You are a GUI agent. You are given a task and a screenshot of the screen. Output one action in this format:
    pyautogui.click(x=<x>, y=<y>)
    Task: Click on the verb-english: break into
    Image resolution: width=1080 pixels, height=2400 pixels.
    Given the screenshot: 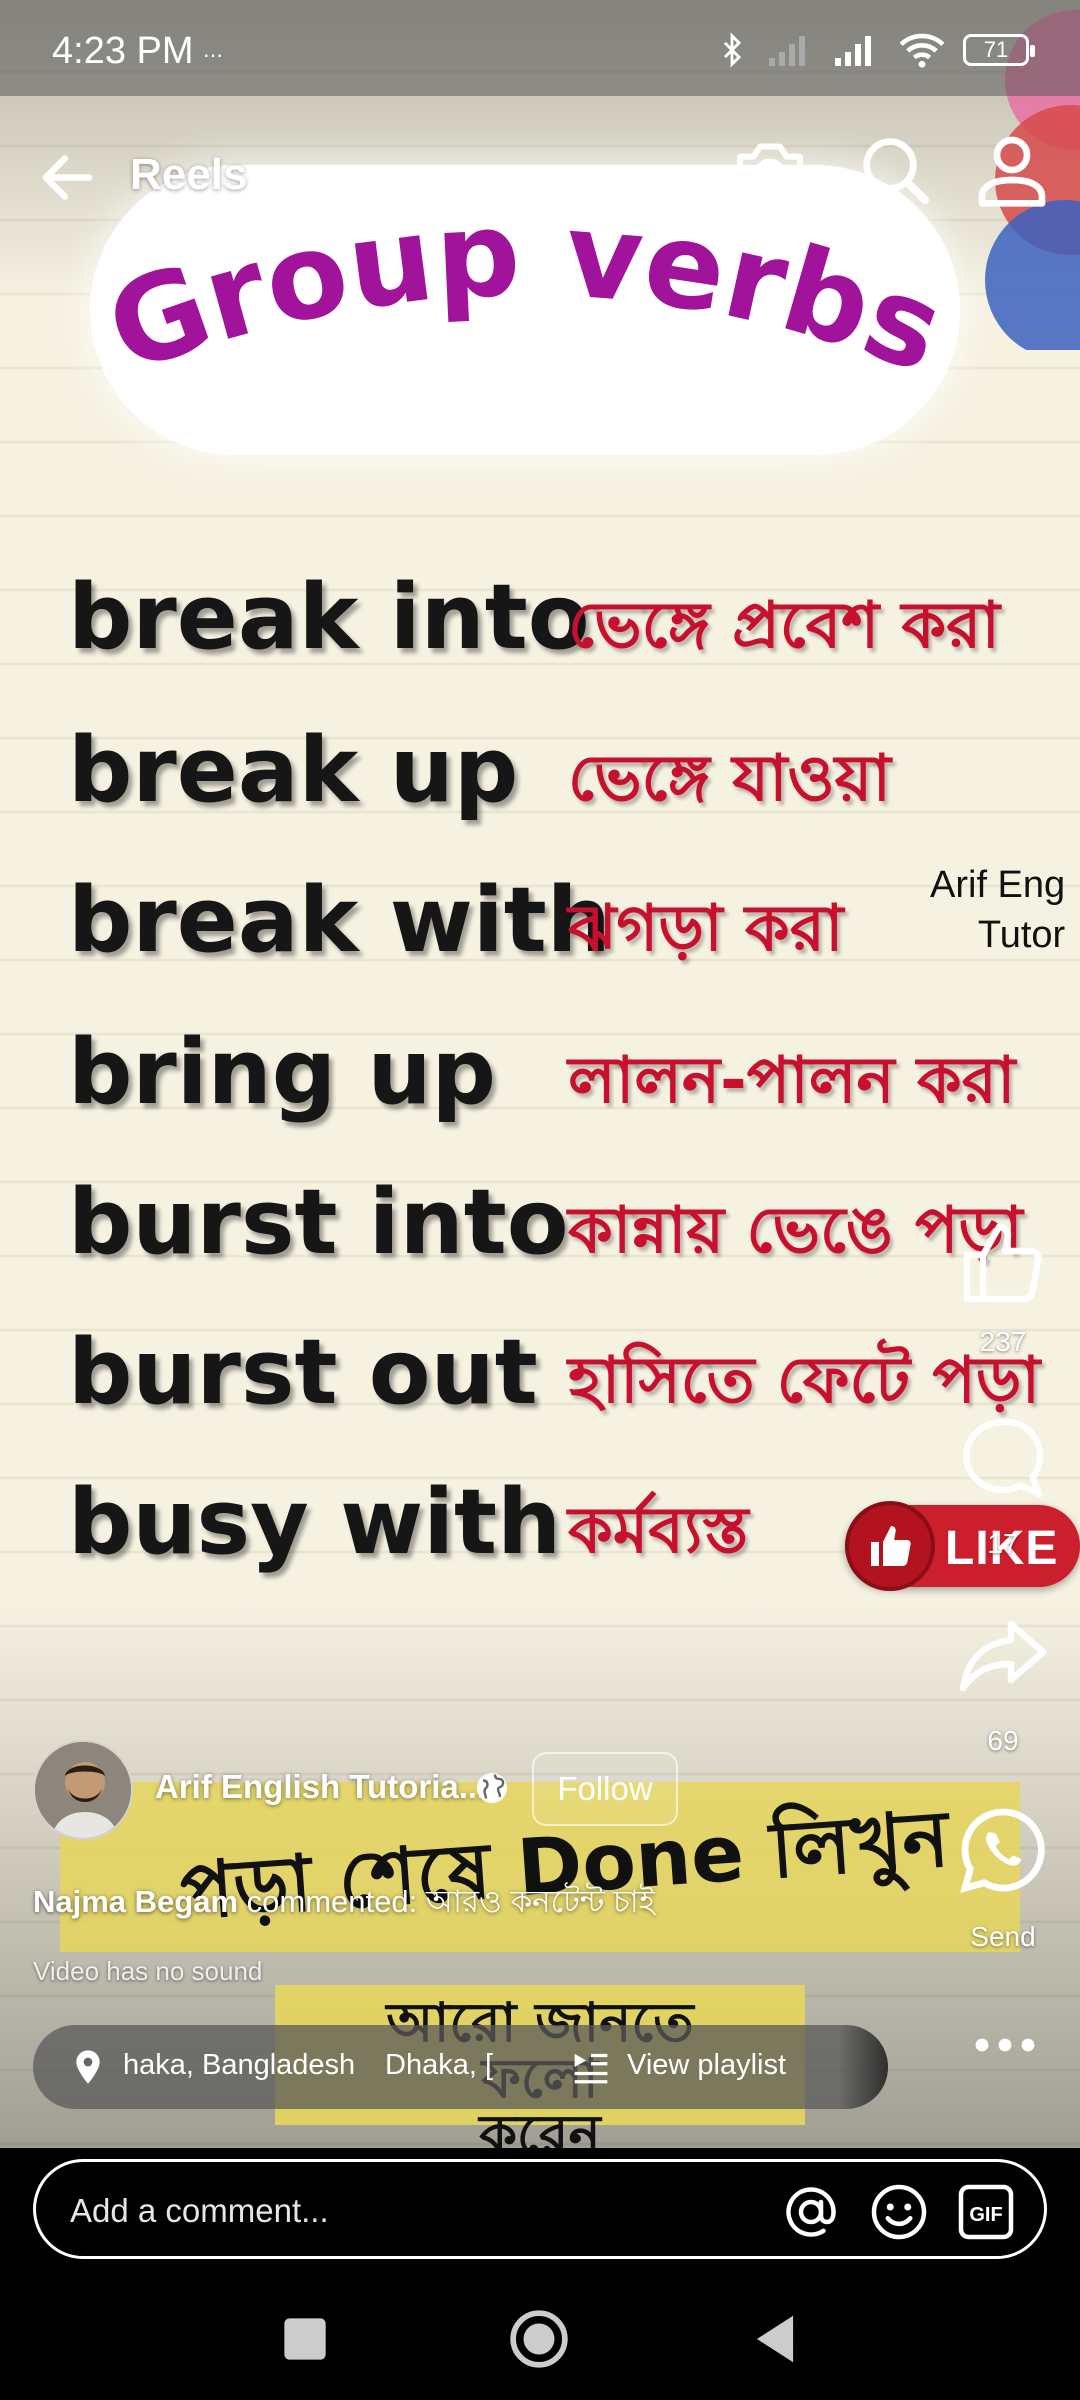 What is the action you would take?
    pyautogui.click(x=329, y=617)
    